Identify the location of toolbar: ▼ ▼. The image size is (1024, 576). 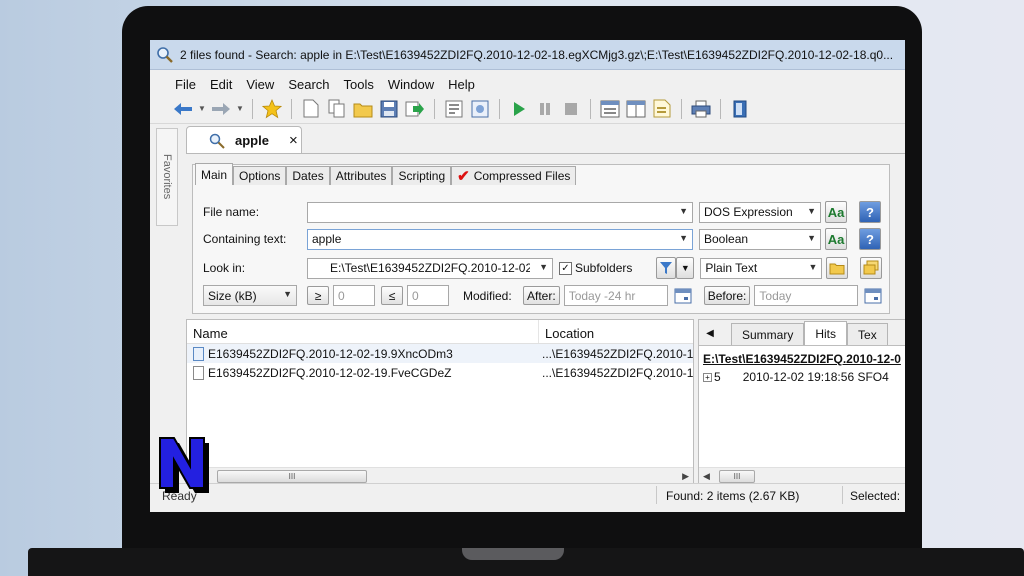
(527, 109).